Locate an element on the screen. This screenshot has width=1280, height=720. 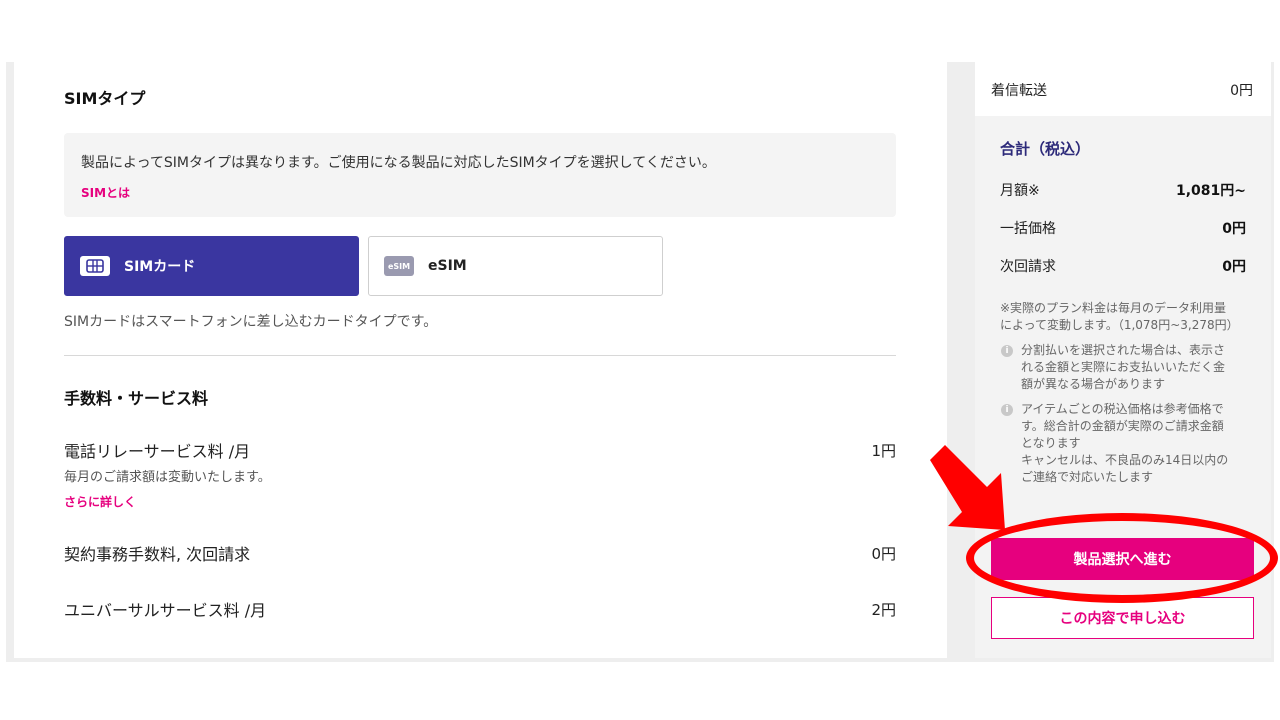
sim-type-description: SIMカードはスマートフォンに差し込むカードタイプです。 is located at coordinates (251, 322).